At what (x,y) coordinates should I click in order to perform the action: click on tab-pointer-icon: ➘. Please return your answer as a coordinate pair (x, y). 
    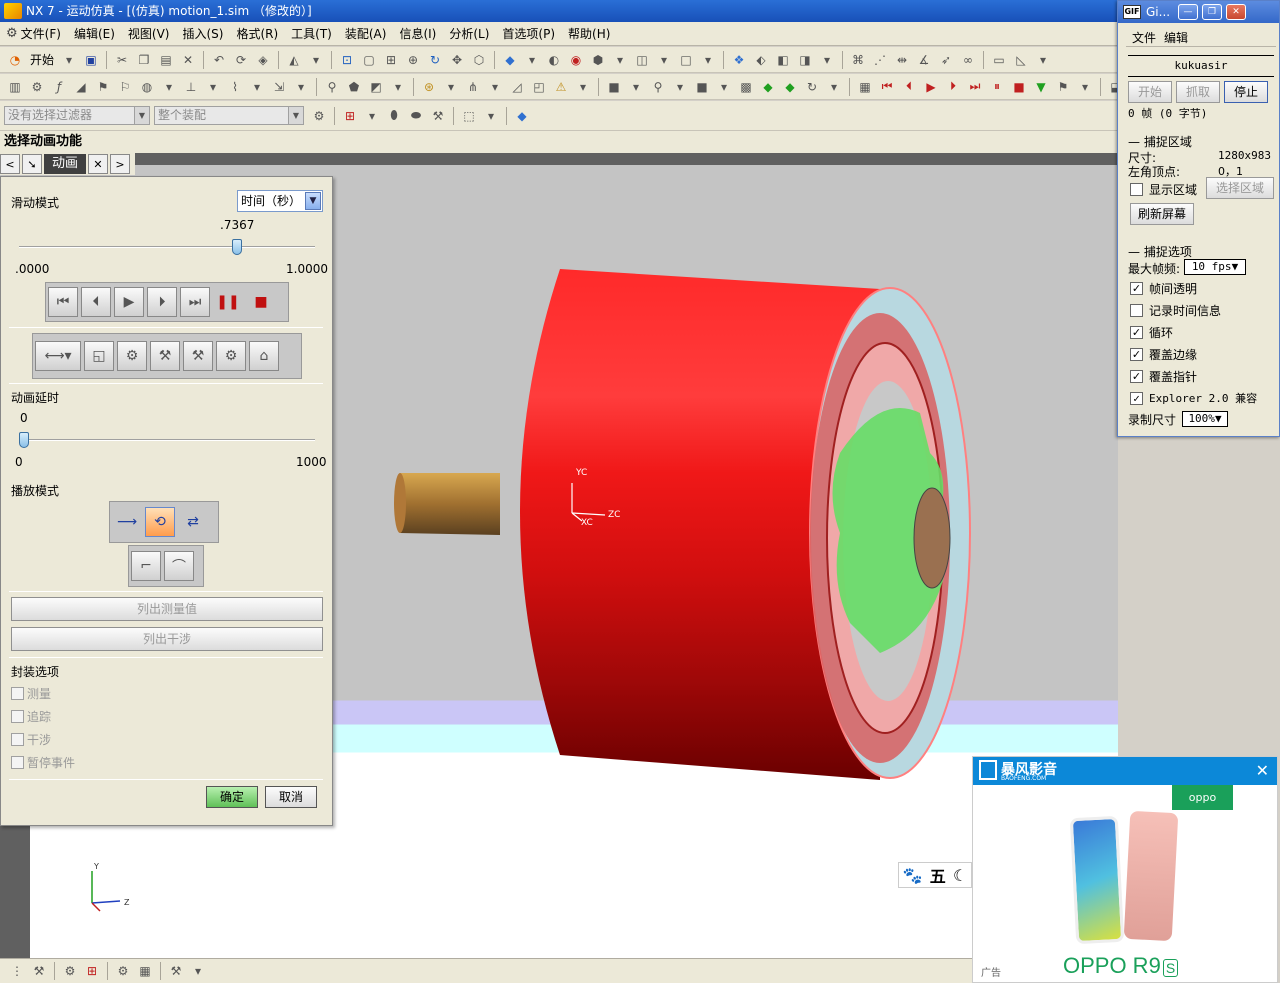
    Looking at the image, I should click on (32, 164).